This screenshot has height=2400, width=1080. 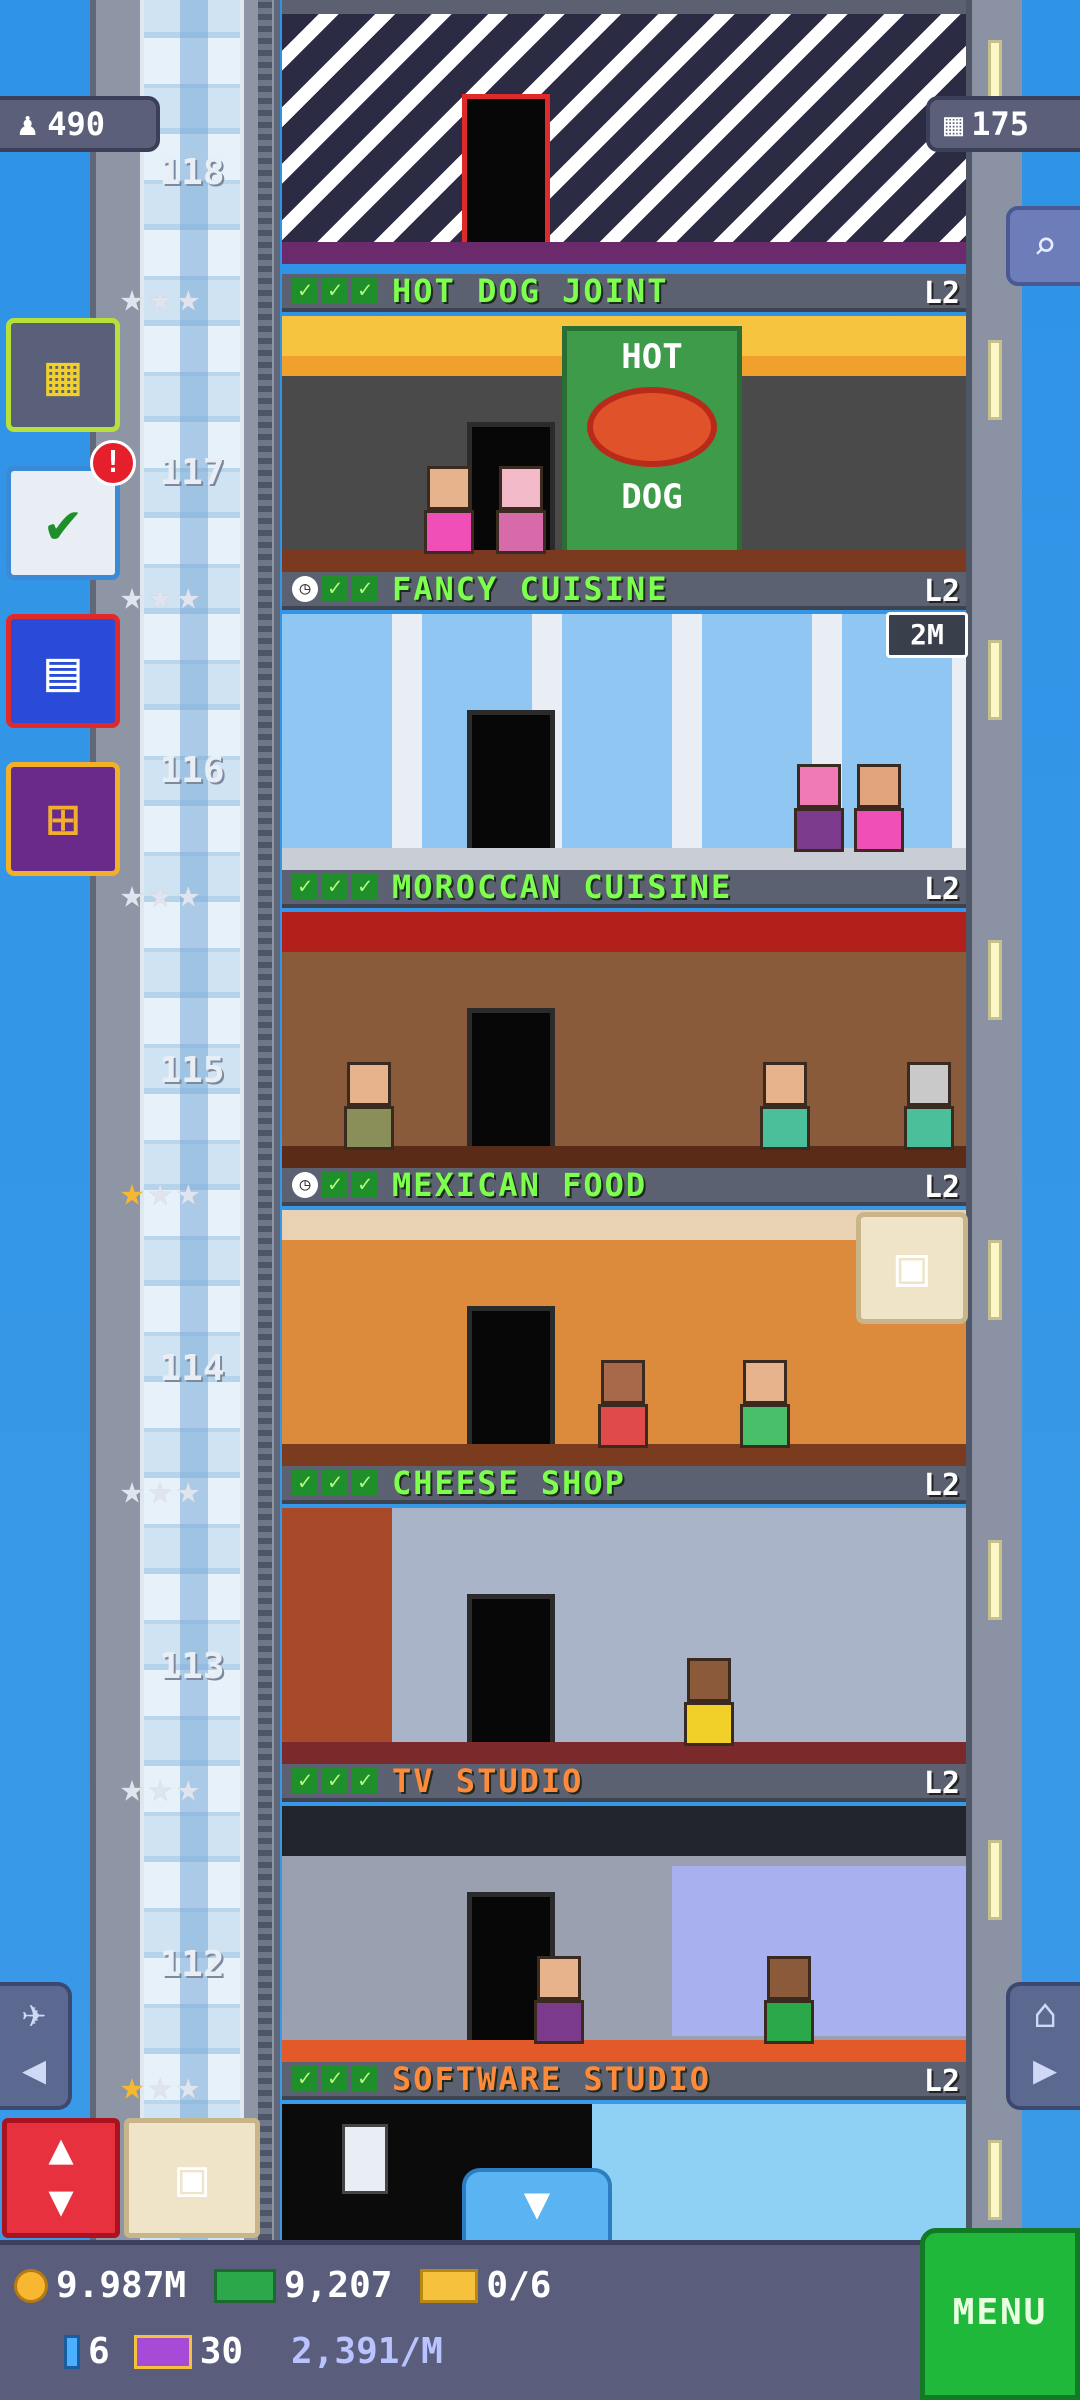 What do you see at coordinates (63, 375) in the screenshot?
I see `build-floor-button: ▦` at bounding box center [63, 375].